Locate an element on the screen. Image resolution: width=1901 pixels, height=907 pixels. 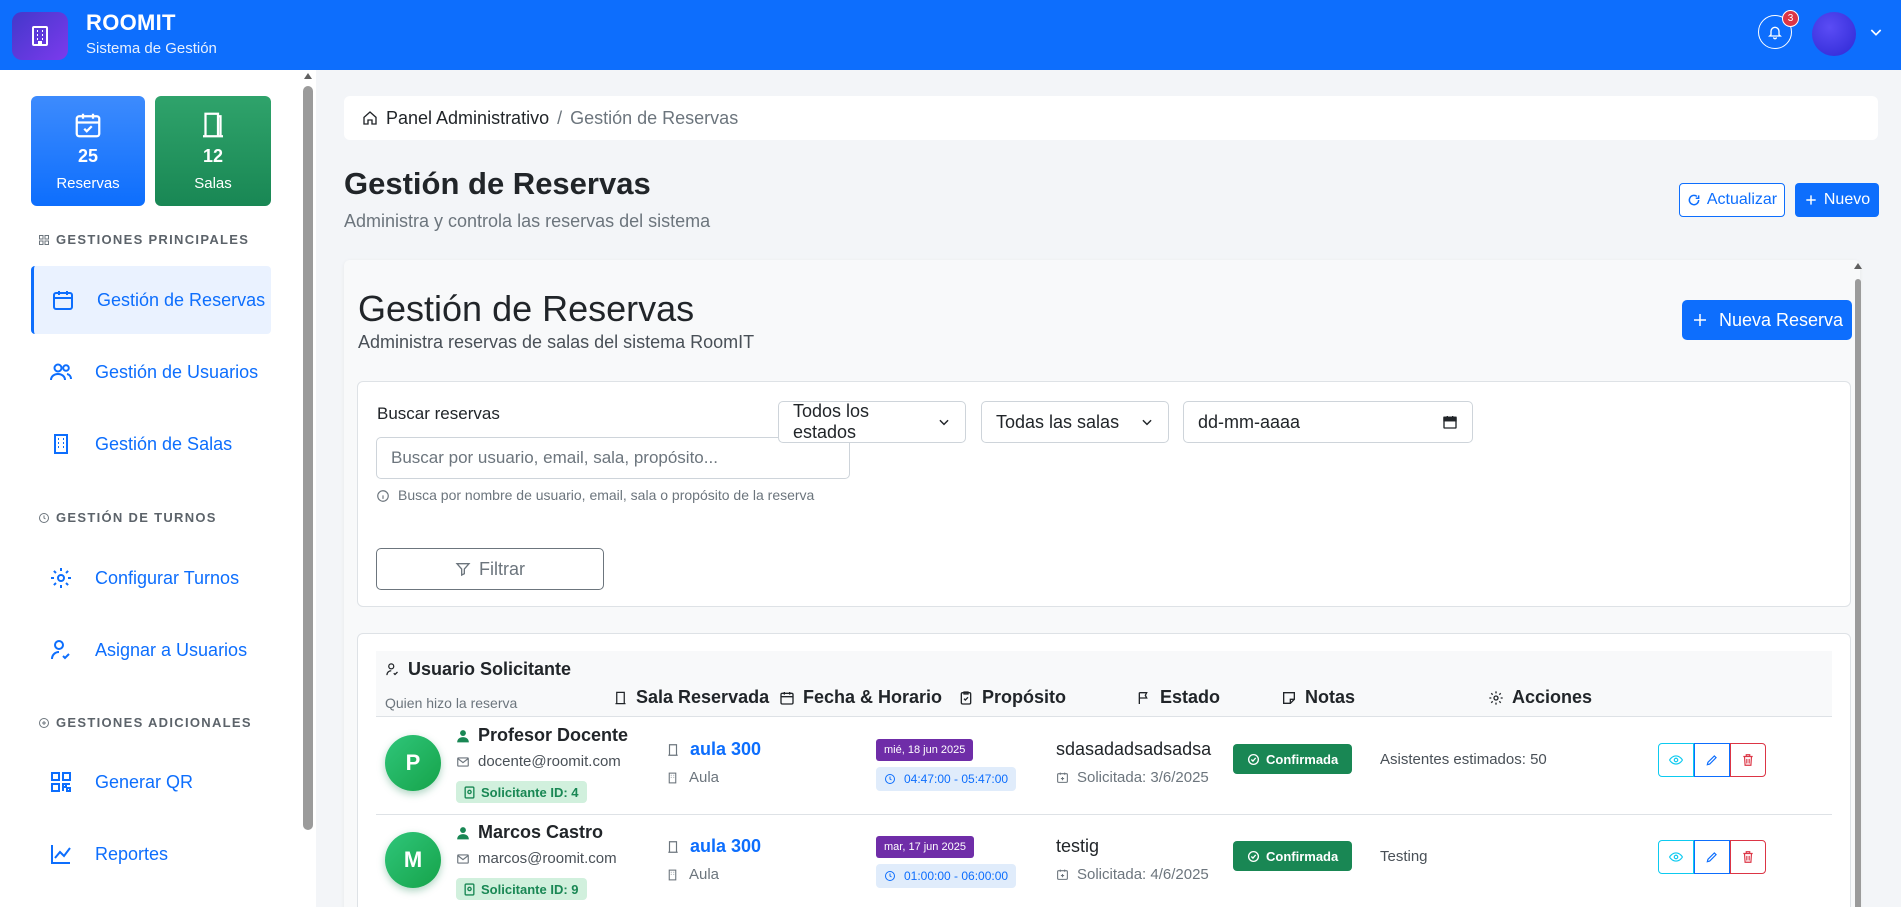
clipboard-check-icon is located at coordinates (966, 697).